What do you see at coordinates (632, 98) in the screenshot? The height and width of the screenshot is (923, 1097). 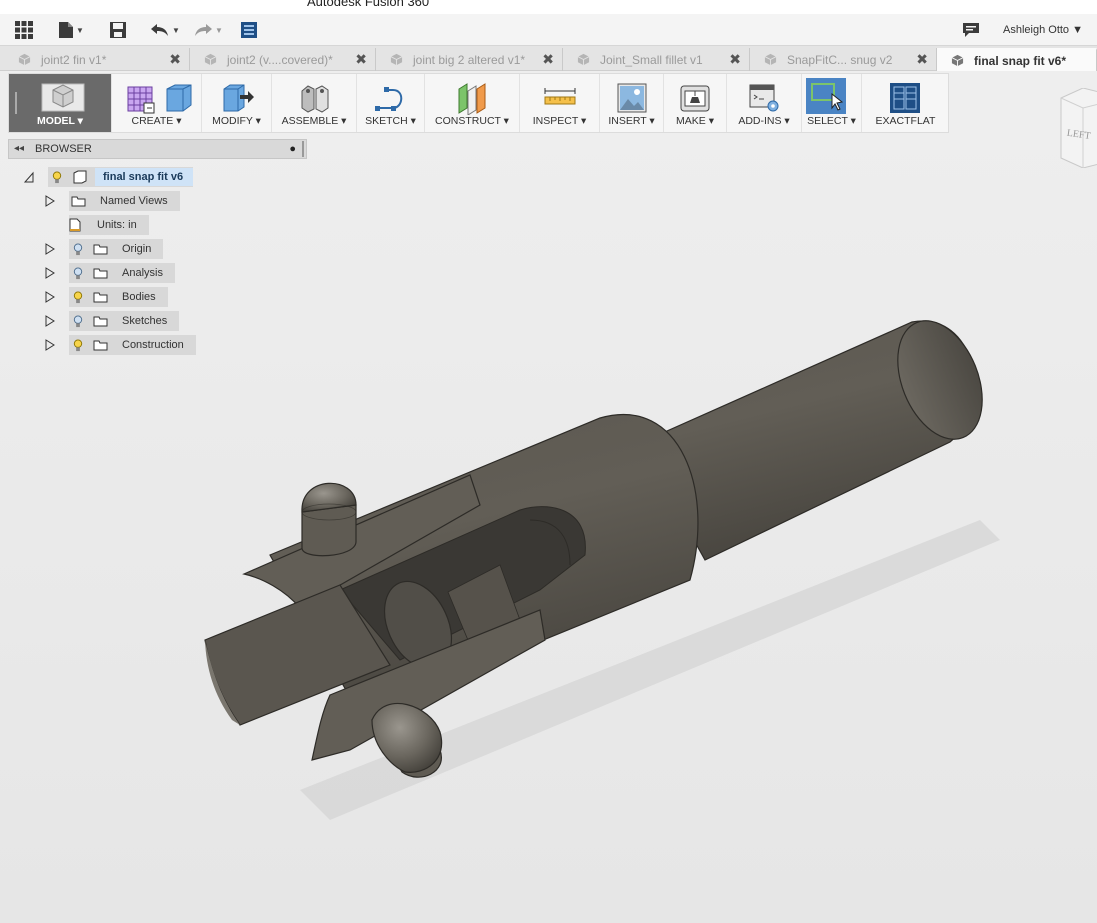 I see `insert-image-icon` at bounding box center [632, 98].